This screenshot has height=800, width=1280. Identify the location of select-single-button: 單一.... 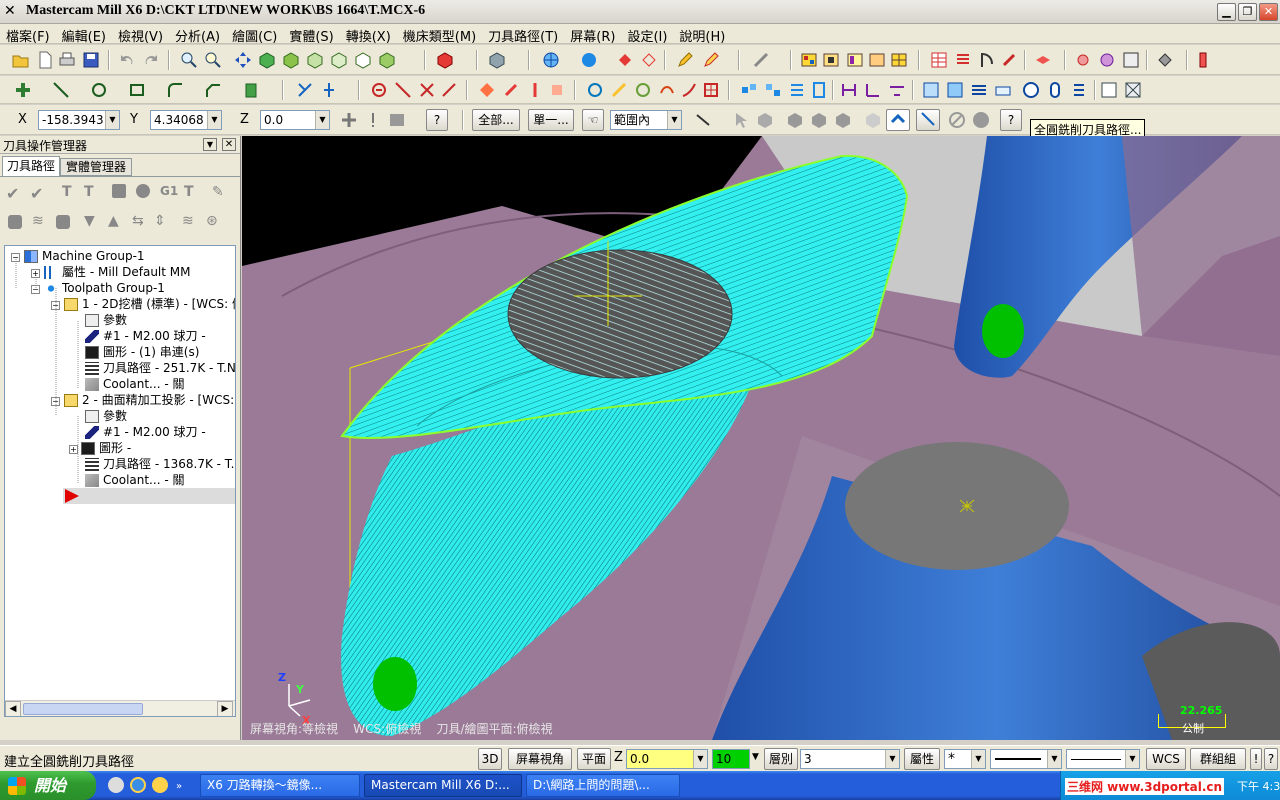
(551, 120).